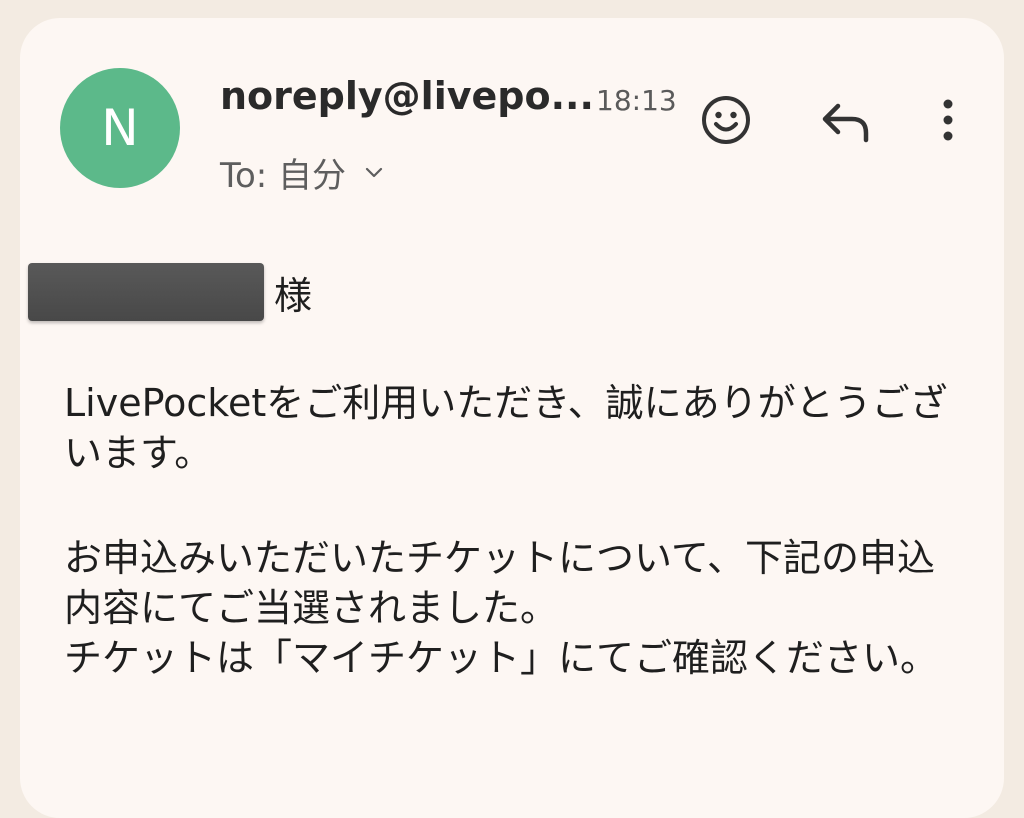  Describe the element at coordinates (636, 100) in the screenshot. I see `email-time: 18:13` at that location.